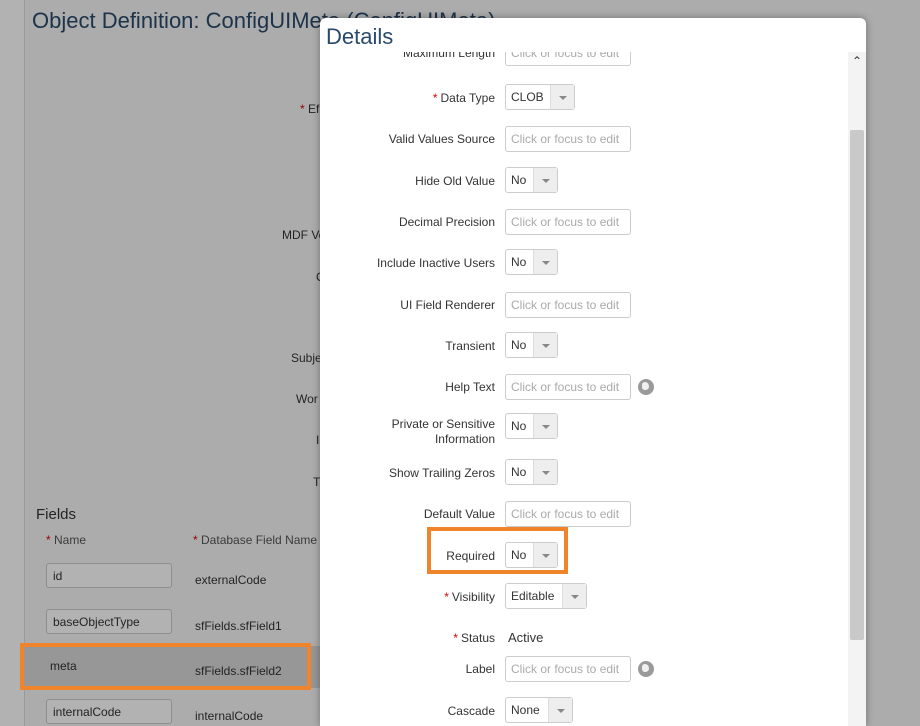 This screenshot has height=726, width=920. I want to click on dialog-title: Details, so click(360, 37).